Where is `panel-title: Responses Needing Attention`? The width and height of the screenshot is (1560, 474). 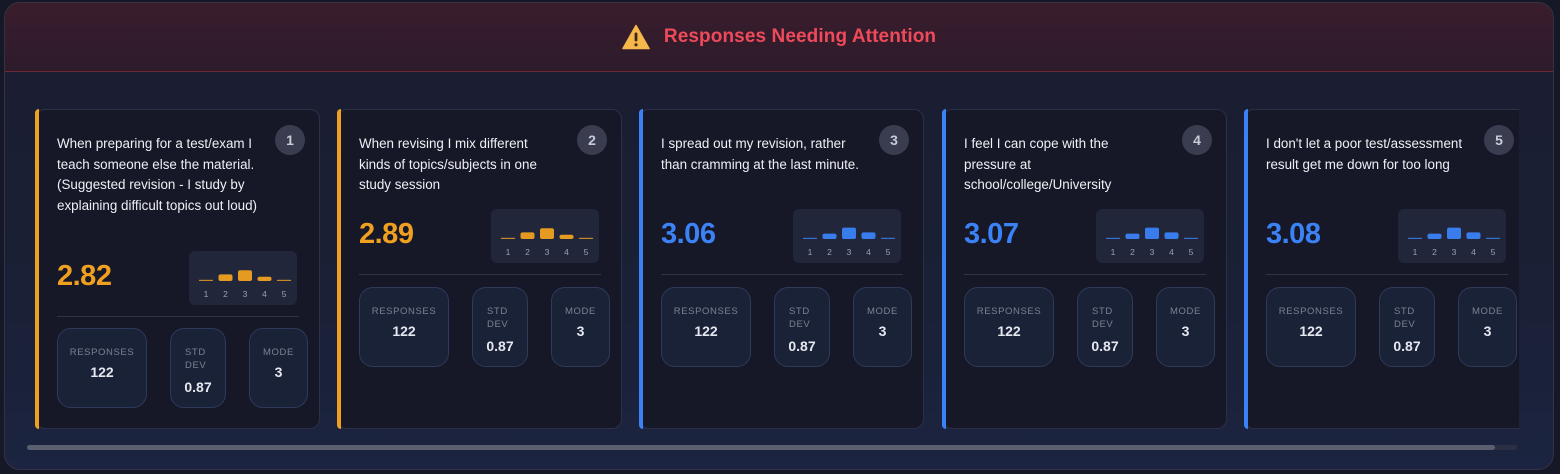
panel-title: Responses Needing Attention is located at coordinates (800, 36).